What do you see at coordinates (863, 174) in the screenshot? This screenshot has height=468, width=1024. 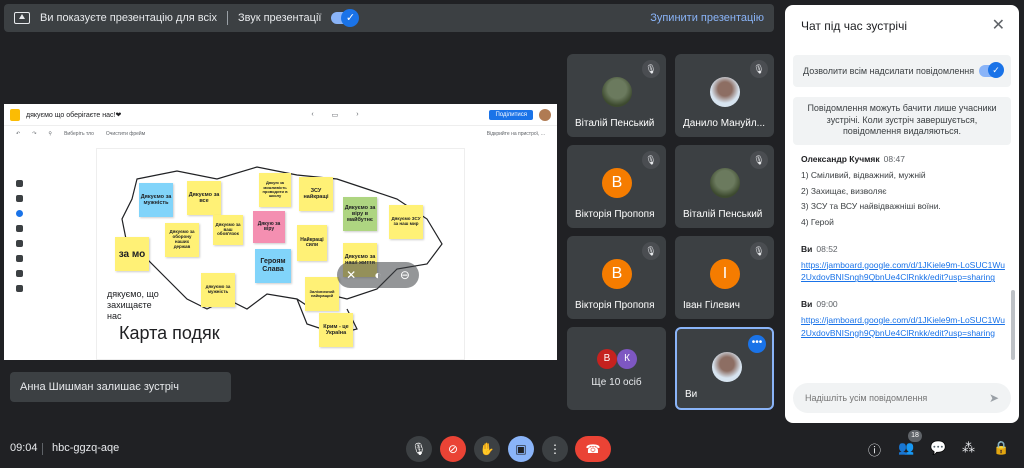 I see `message-line: 1) Сміливий, відважний, мужній` at bounding box center [863, 174].